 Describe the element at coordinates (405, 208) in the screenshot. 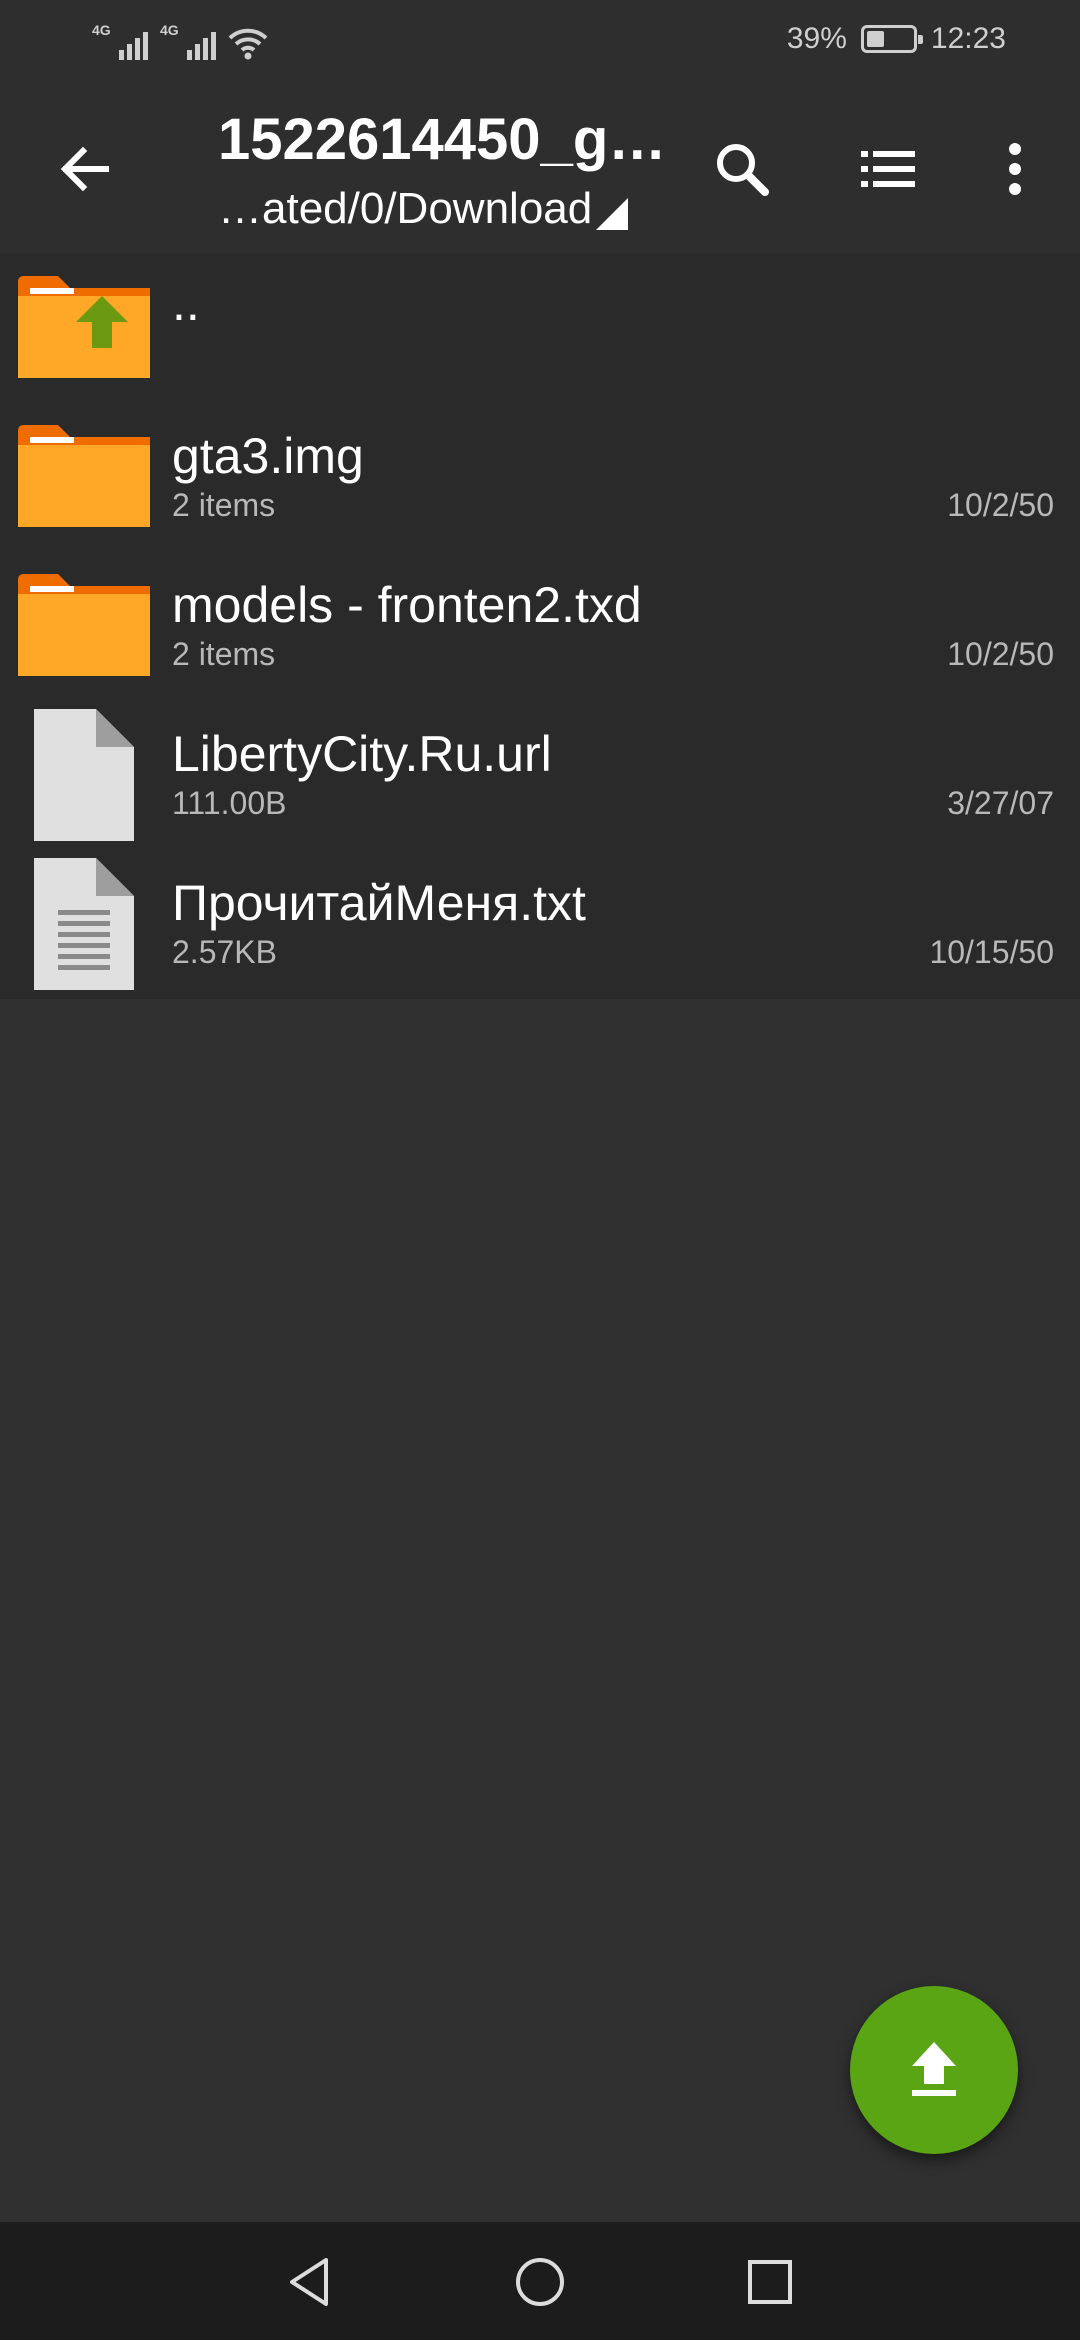

I see `path-label: …ated/0/Download` at that location.